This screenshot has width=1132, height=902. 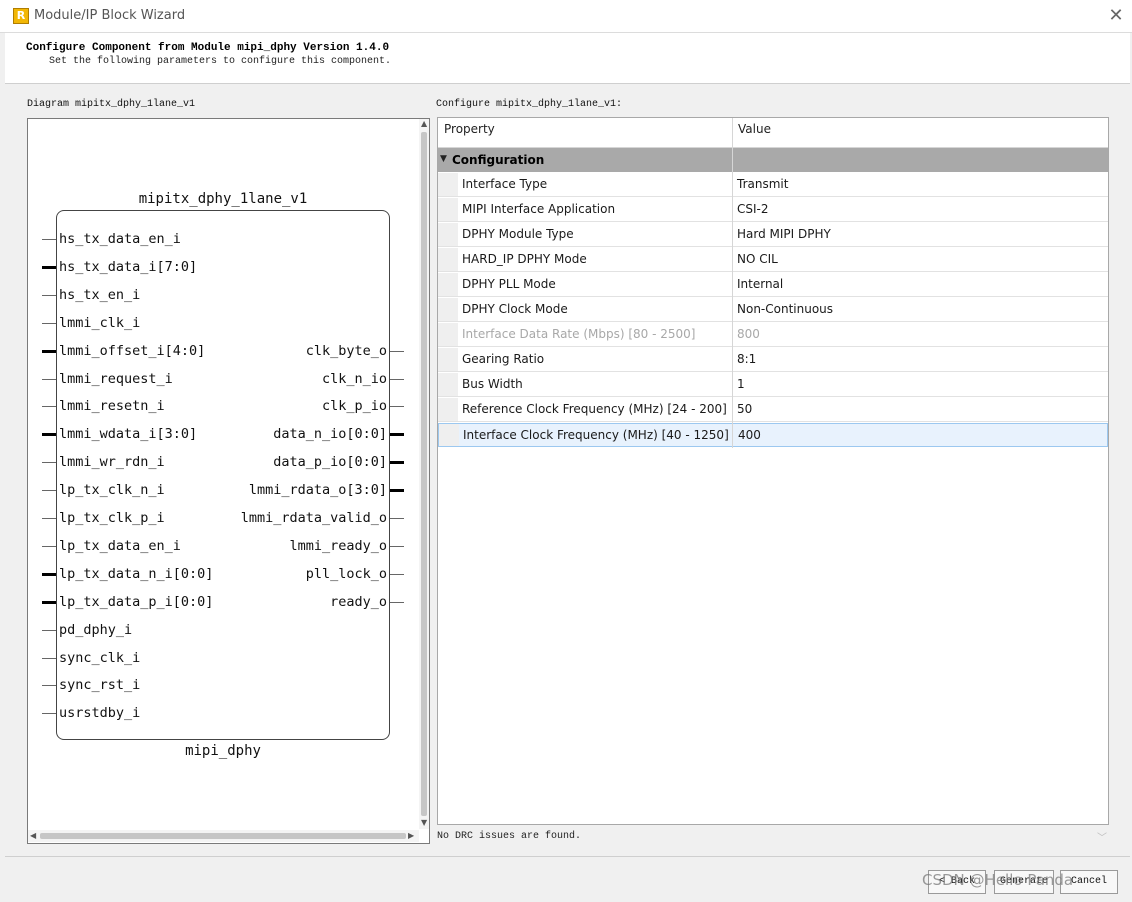 I want to click on drc-status: No DRC issues are found., so click(x=509, y=836).